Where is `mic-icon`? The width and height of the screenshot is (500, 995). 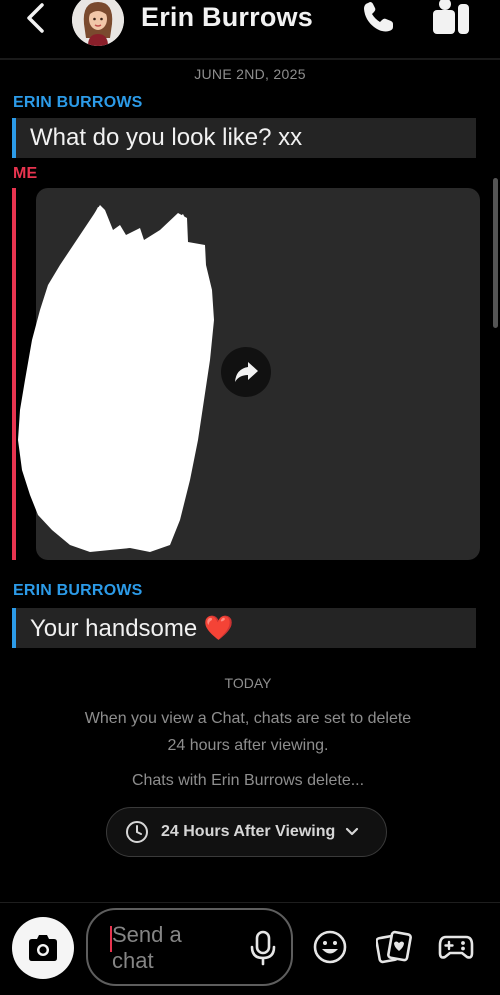 mic-icon is located at coordinates (263, 948).